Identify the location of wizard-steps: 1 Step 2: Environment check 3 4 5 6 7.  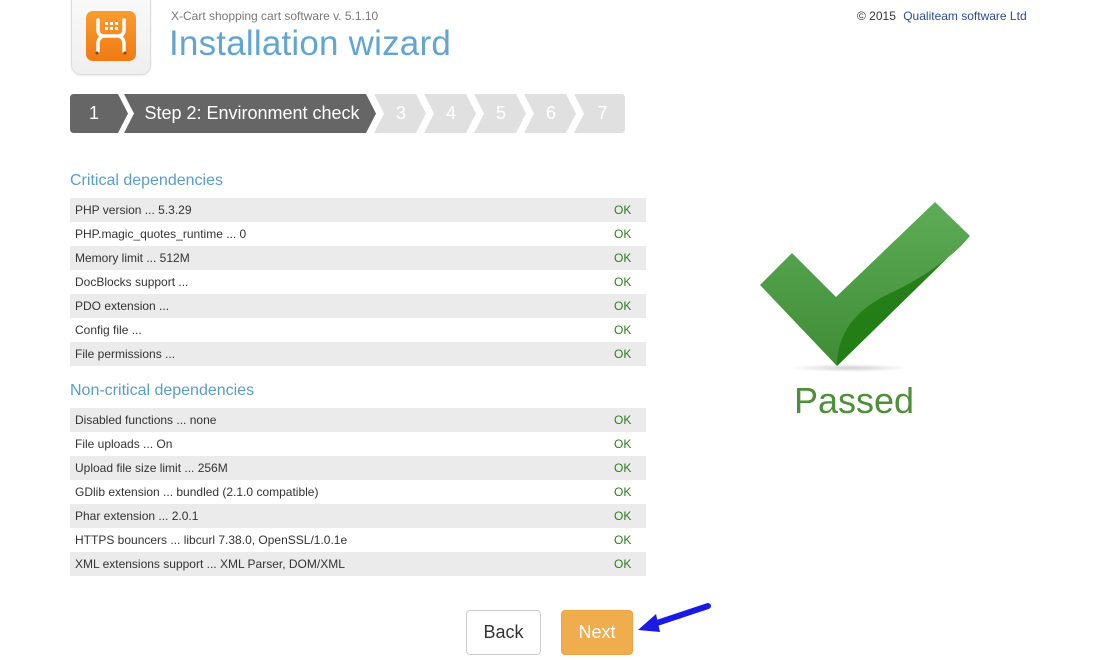
(347, 113).